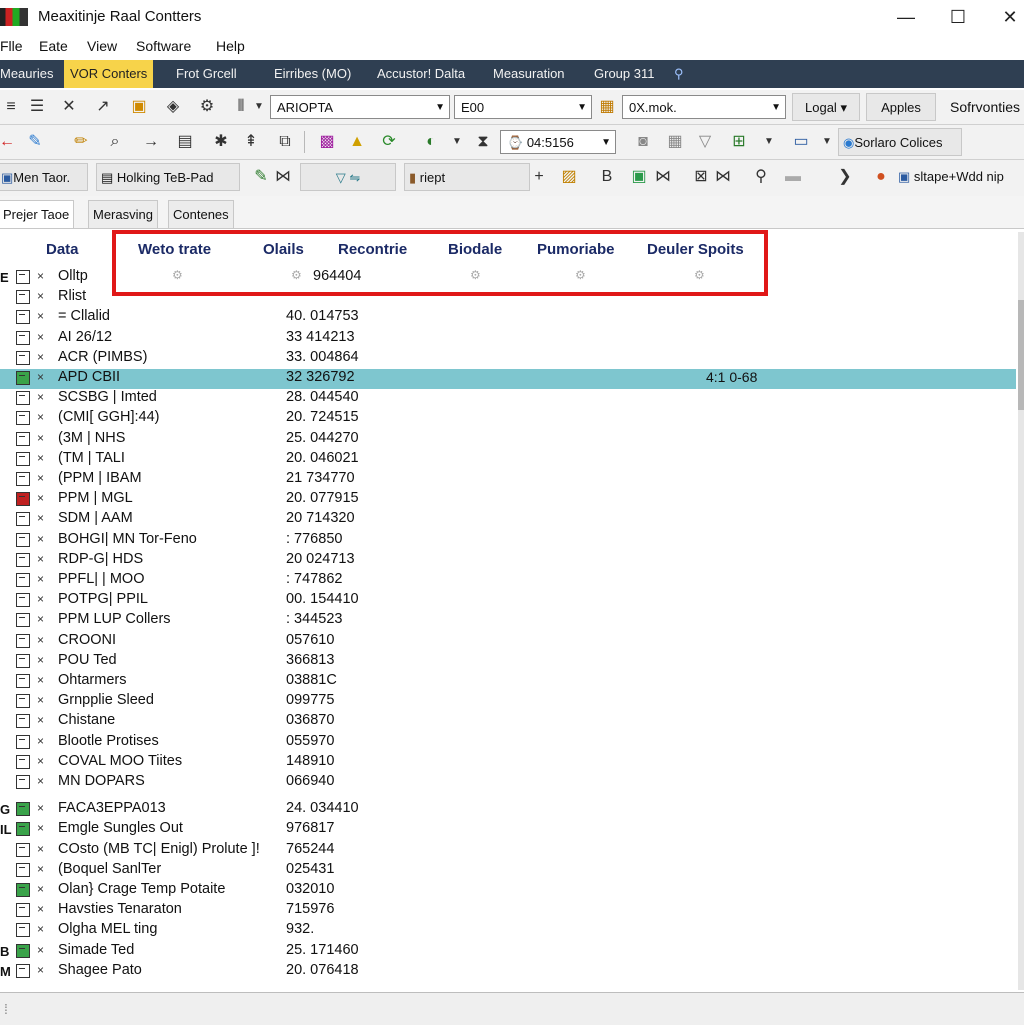 This screenshot has height=1025, width=1024. I want to click on list-icon: ≡, so click(11, 107).